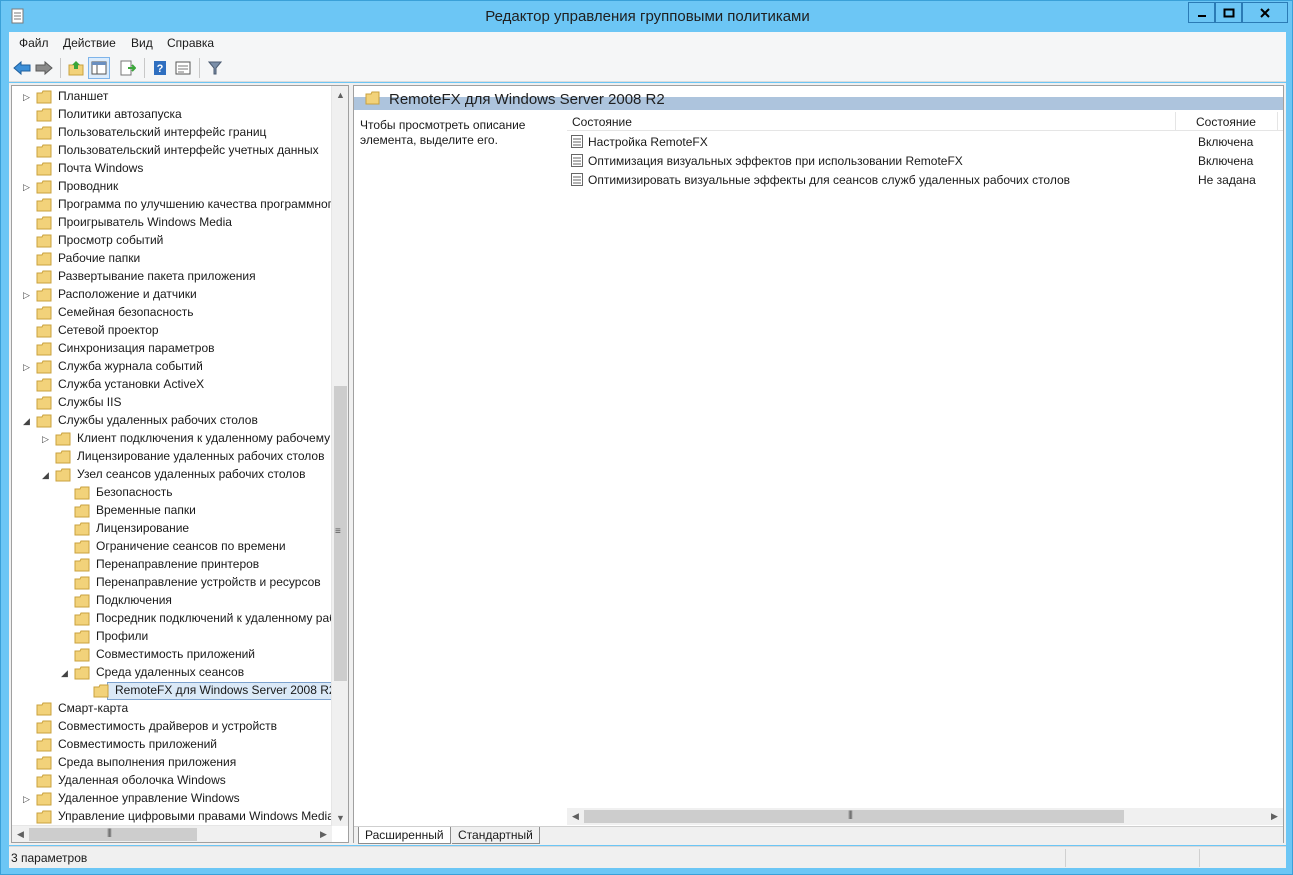 The image size is (1293, 875). What do you see at coordinates (340, 817) in the screenshot?
I see `scroll-down-arrow-icon: ▼` at bounding box center [340, 817].